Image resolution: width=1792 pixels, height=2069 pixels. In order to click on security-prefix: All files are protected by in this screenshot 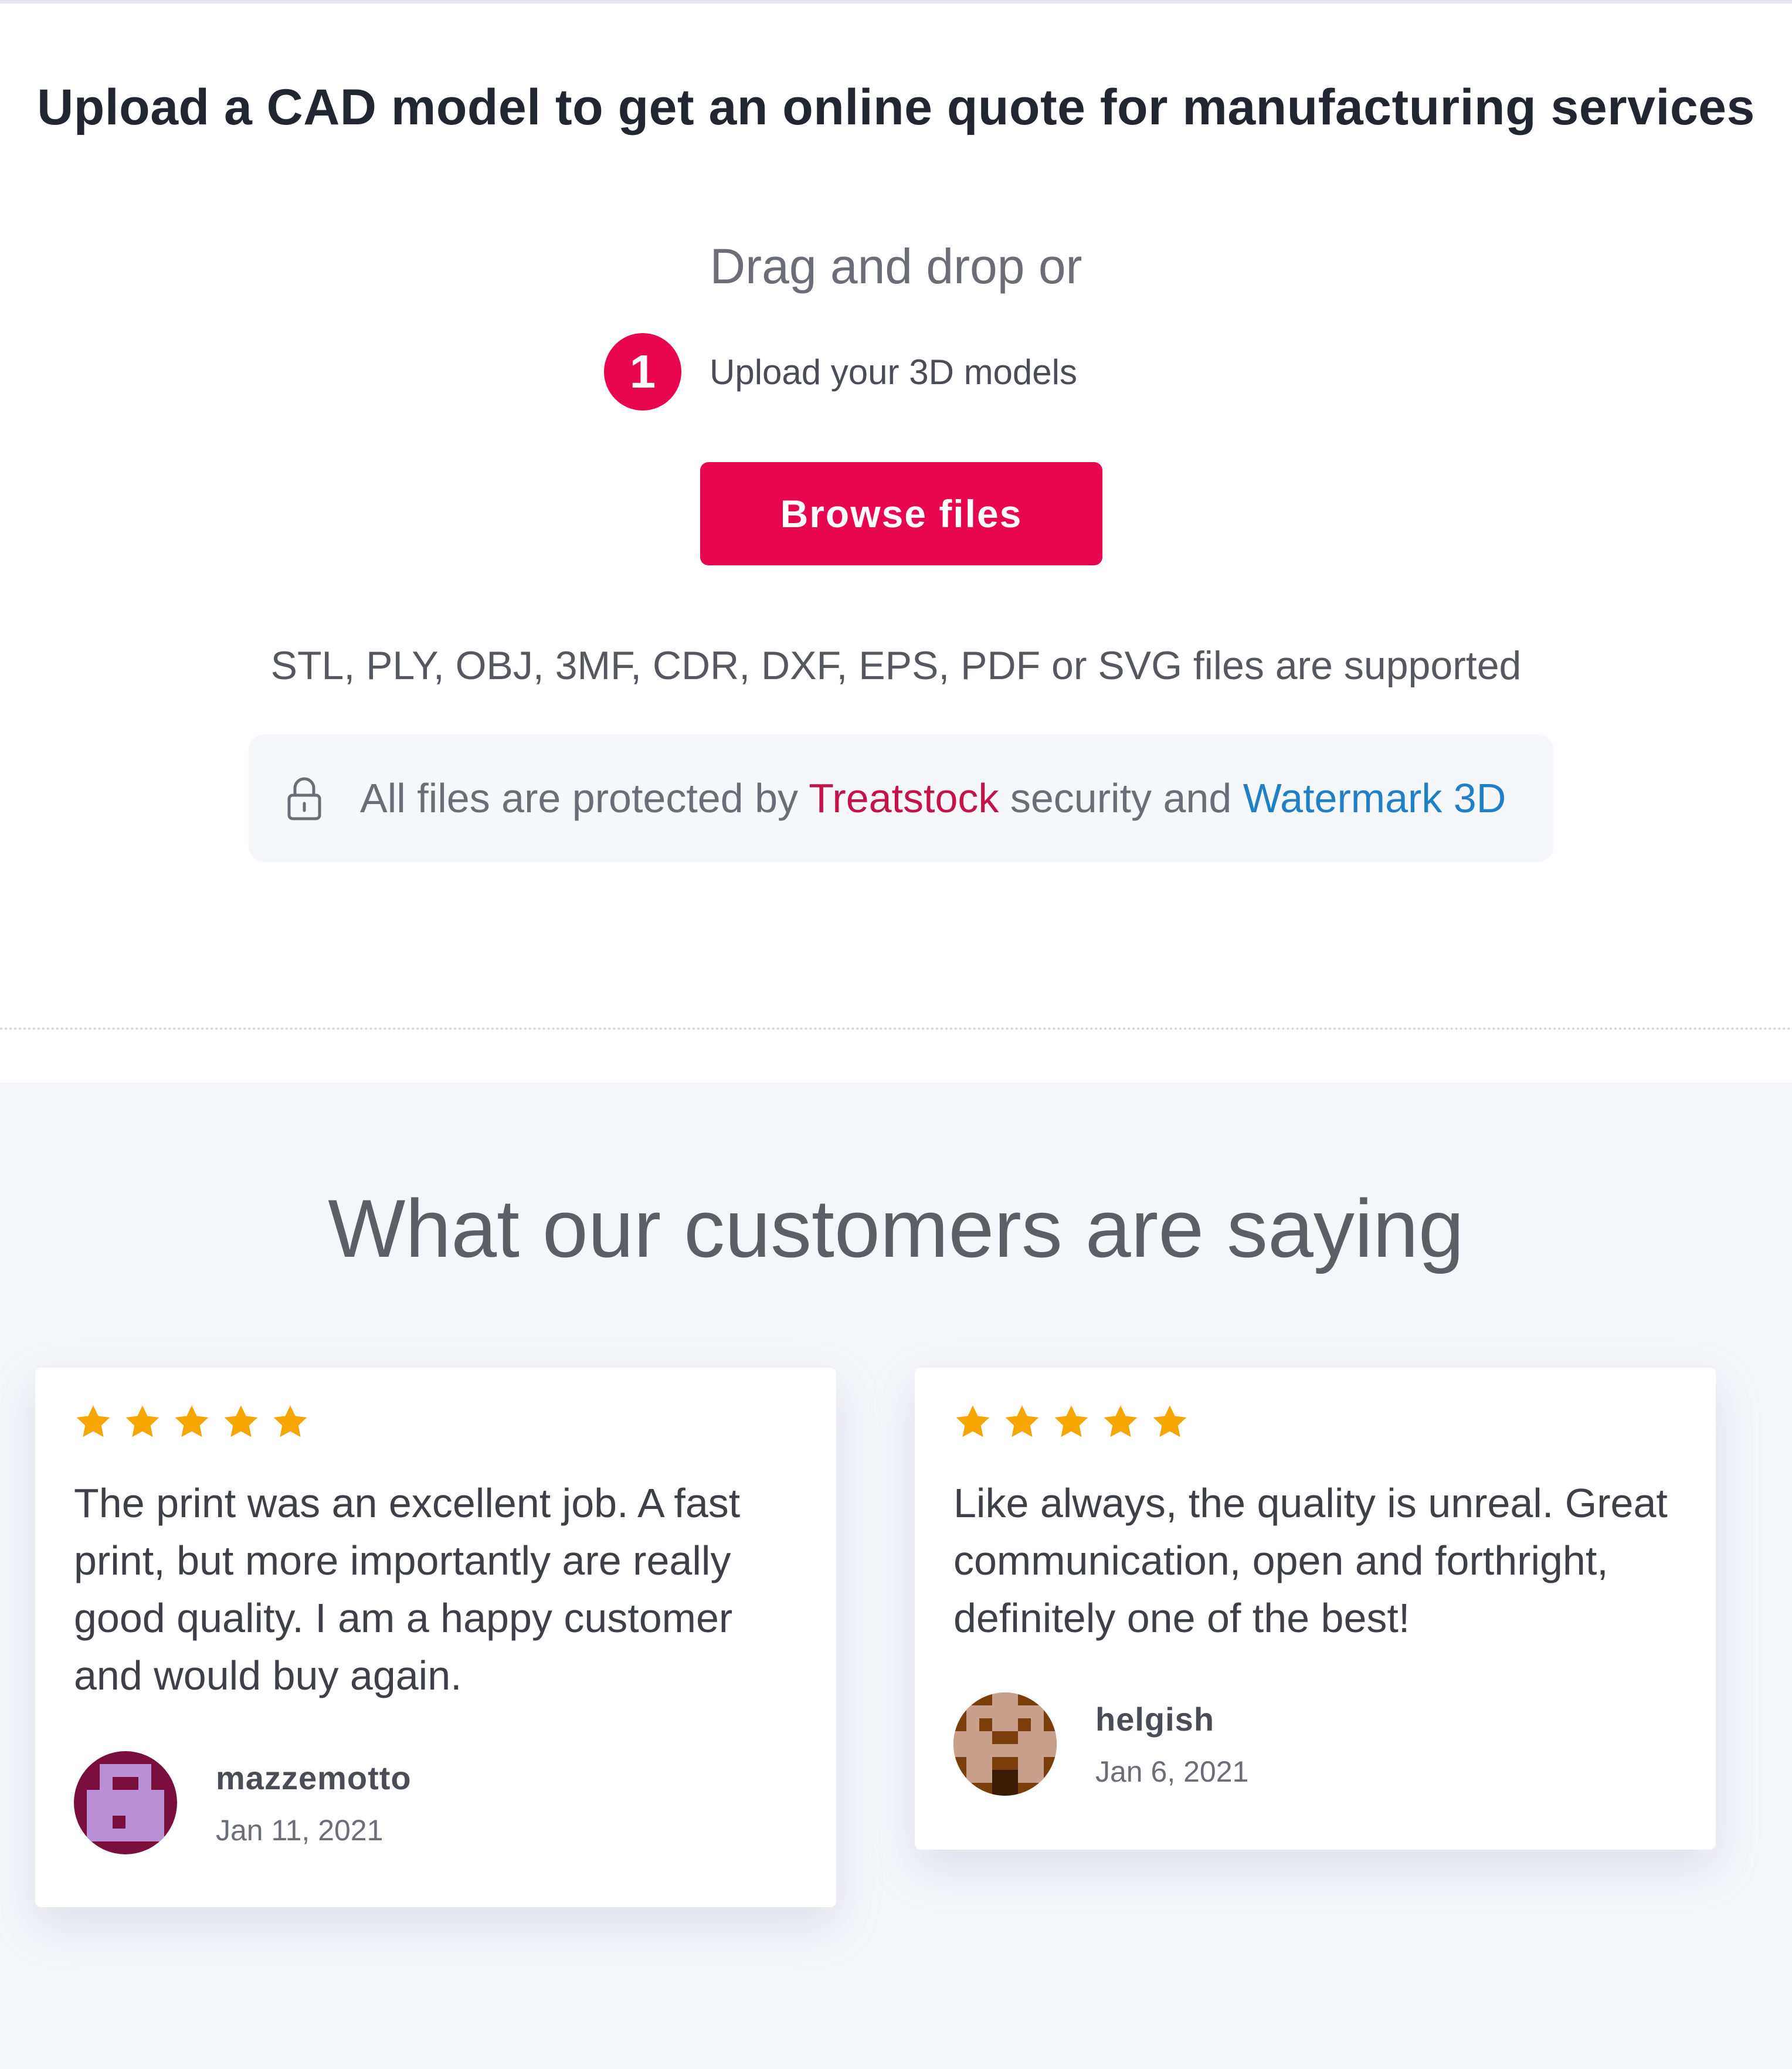, I will do `click(584, 798)`.